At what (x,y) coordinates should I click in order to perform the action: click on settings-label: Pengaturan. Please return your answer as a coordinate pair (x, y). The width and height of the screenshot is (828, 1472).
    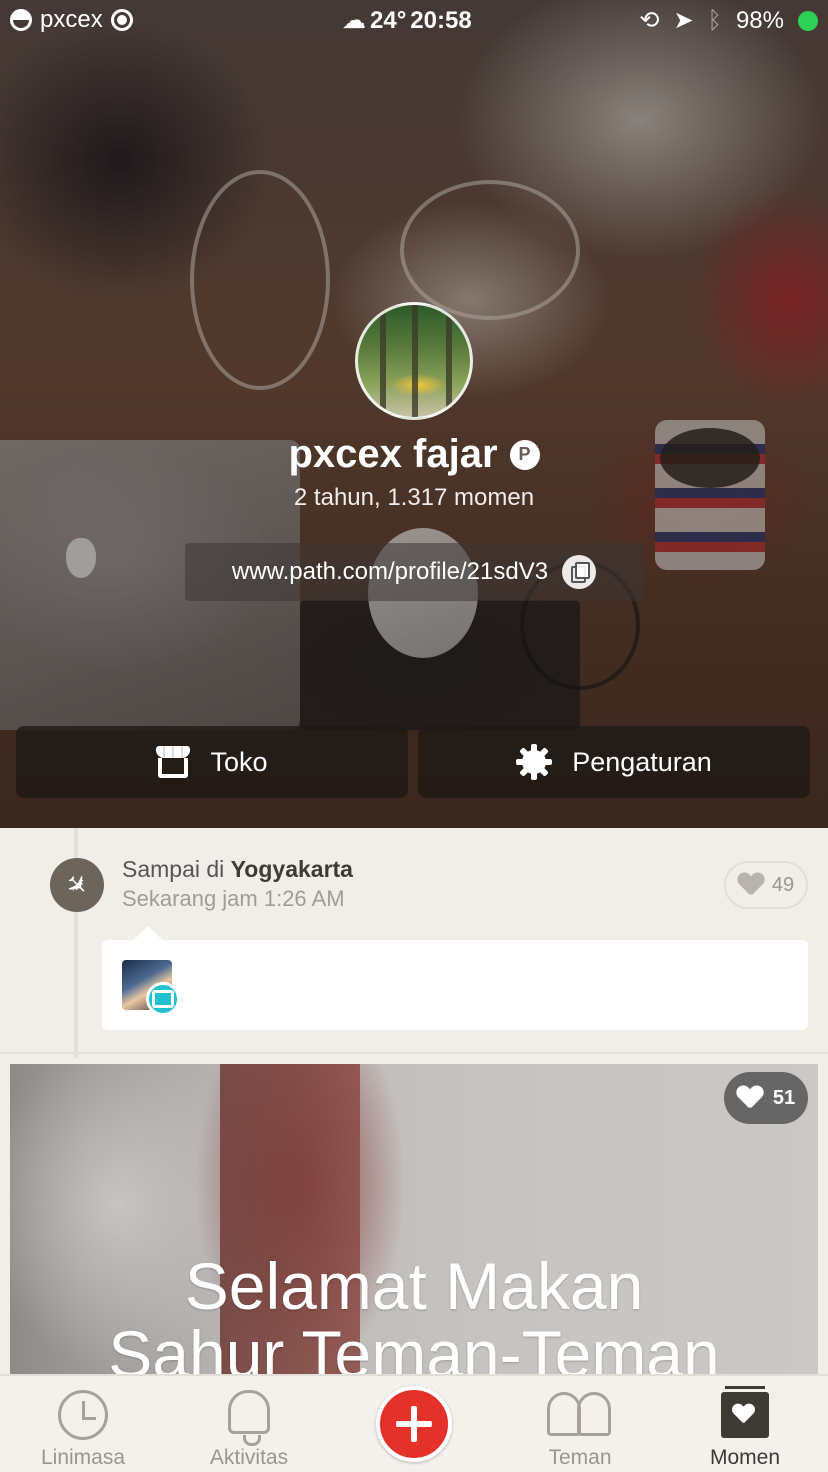
    Looking at the image, I should click on (642, 761).